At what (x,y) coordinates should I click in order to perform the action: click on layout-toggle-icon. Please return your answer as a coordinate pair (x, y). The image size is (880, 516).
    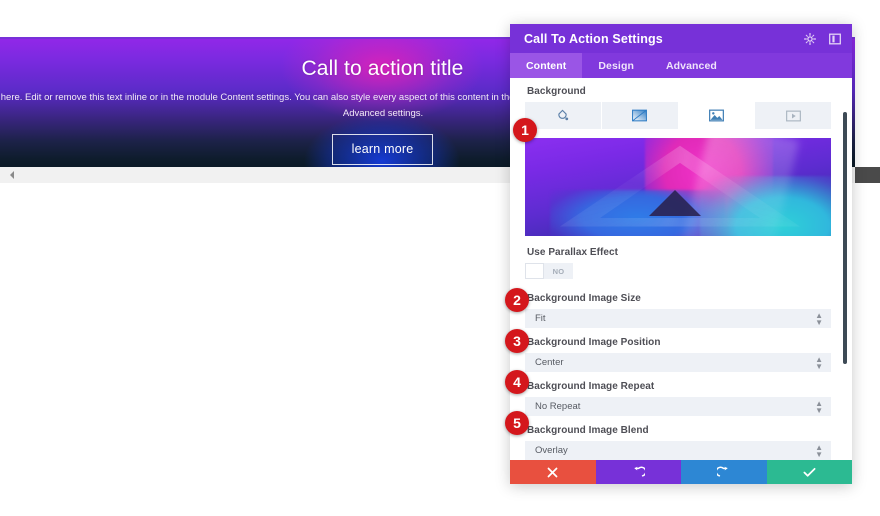
    Looking at the image, I should click on (834, 38).